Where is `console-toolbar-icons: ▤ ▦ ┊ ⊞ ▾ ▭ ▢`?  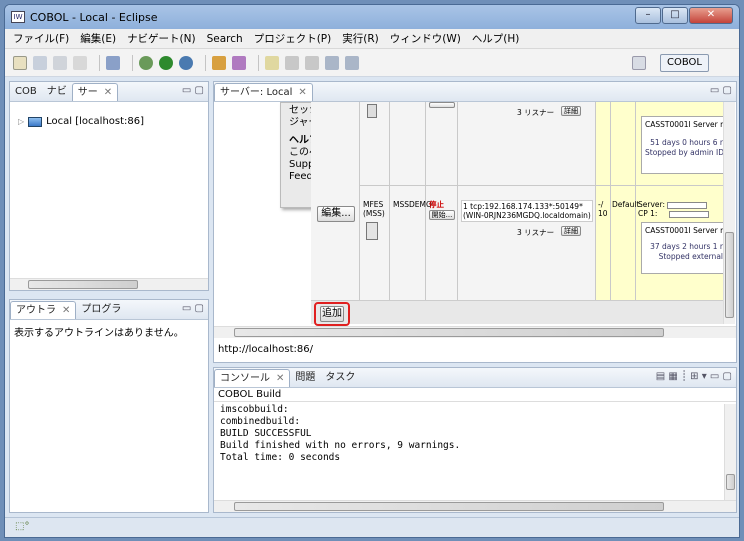
console-toolbar-icons: ▤ ▦ ┊ ⊞ ▾ ▭ ▢ is located at coordinates (694, 376).